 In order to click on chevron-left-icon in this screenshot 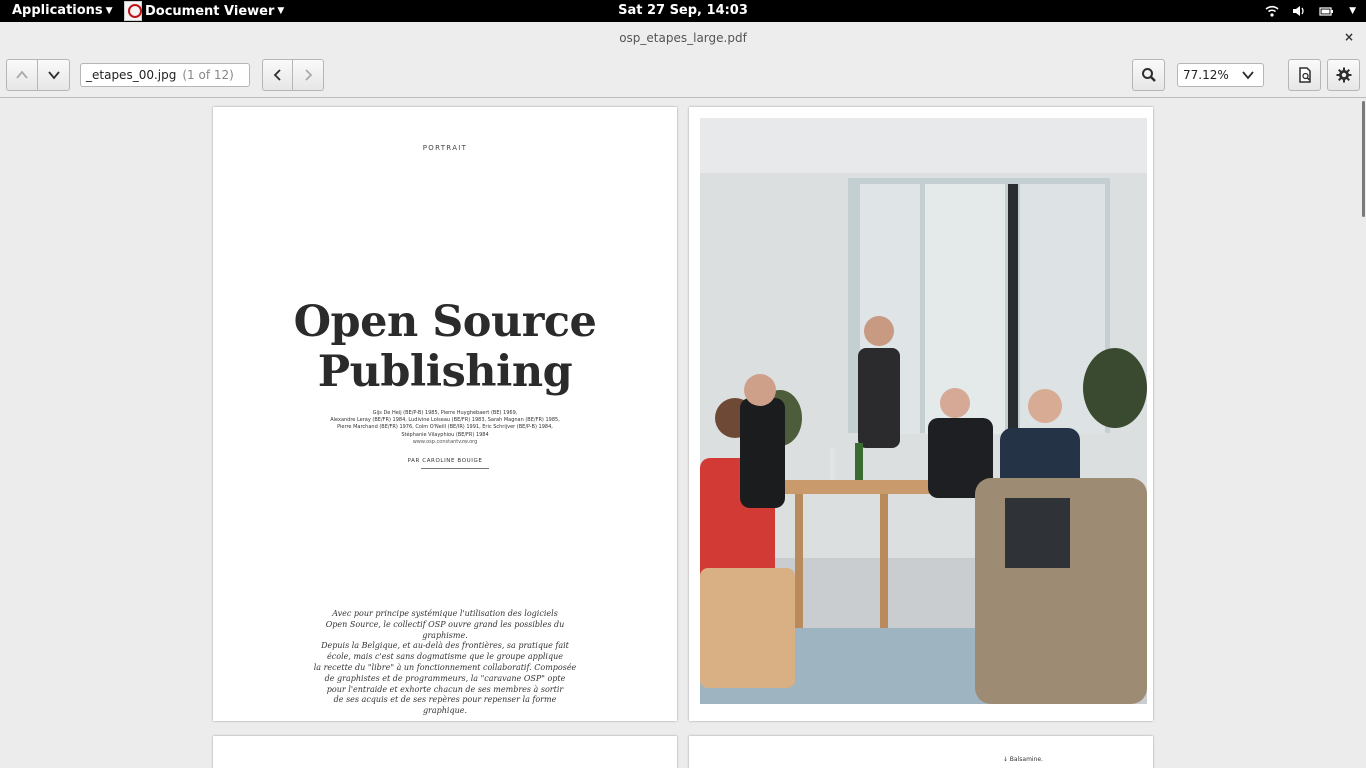, I will do `click(277, 75)`.